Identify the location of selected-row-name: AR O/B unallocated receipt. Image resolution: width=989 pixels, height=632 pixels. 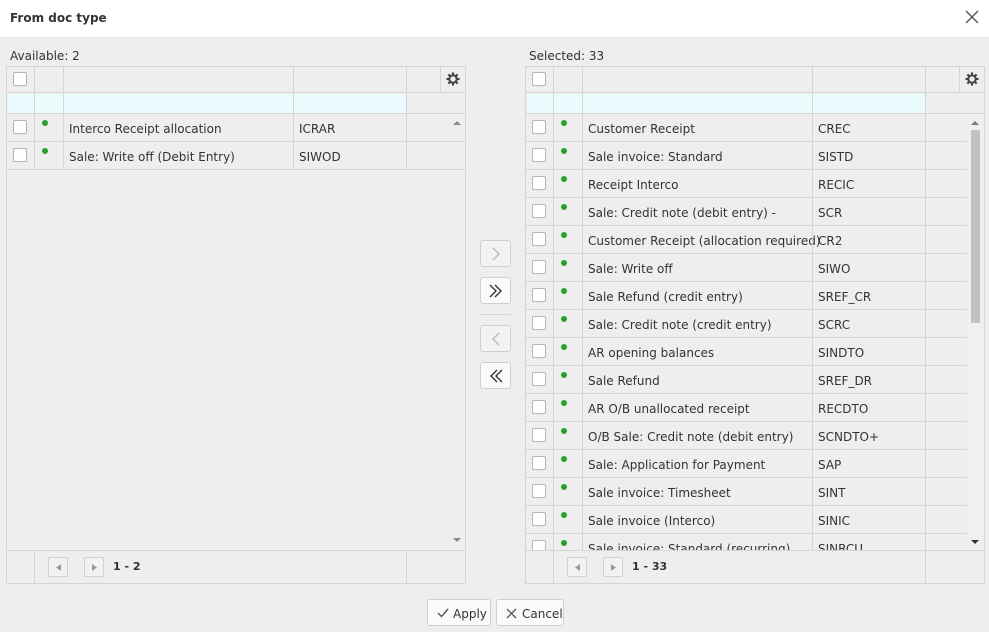
(669, 409).